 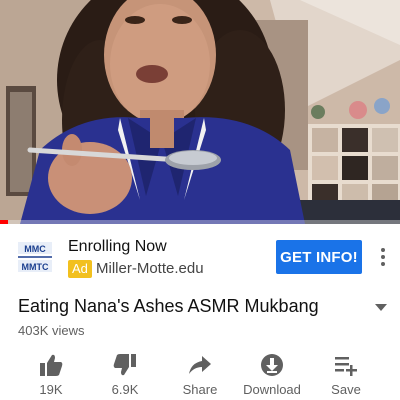 What do you see at coordinates (381, 307) in the screenshot?
I see `expand-description-icon` at bounding box center [381, 307].